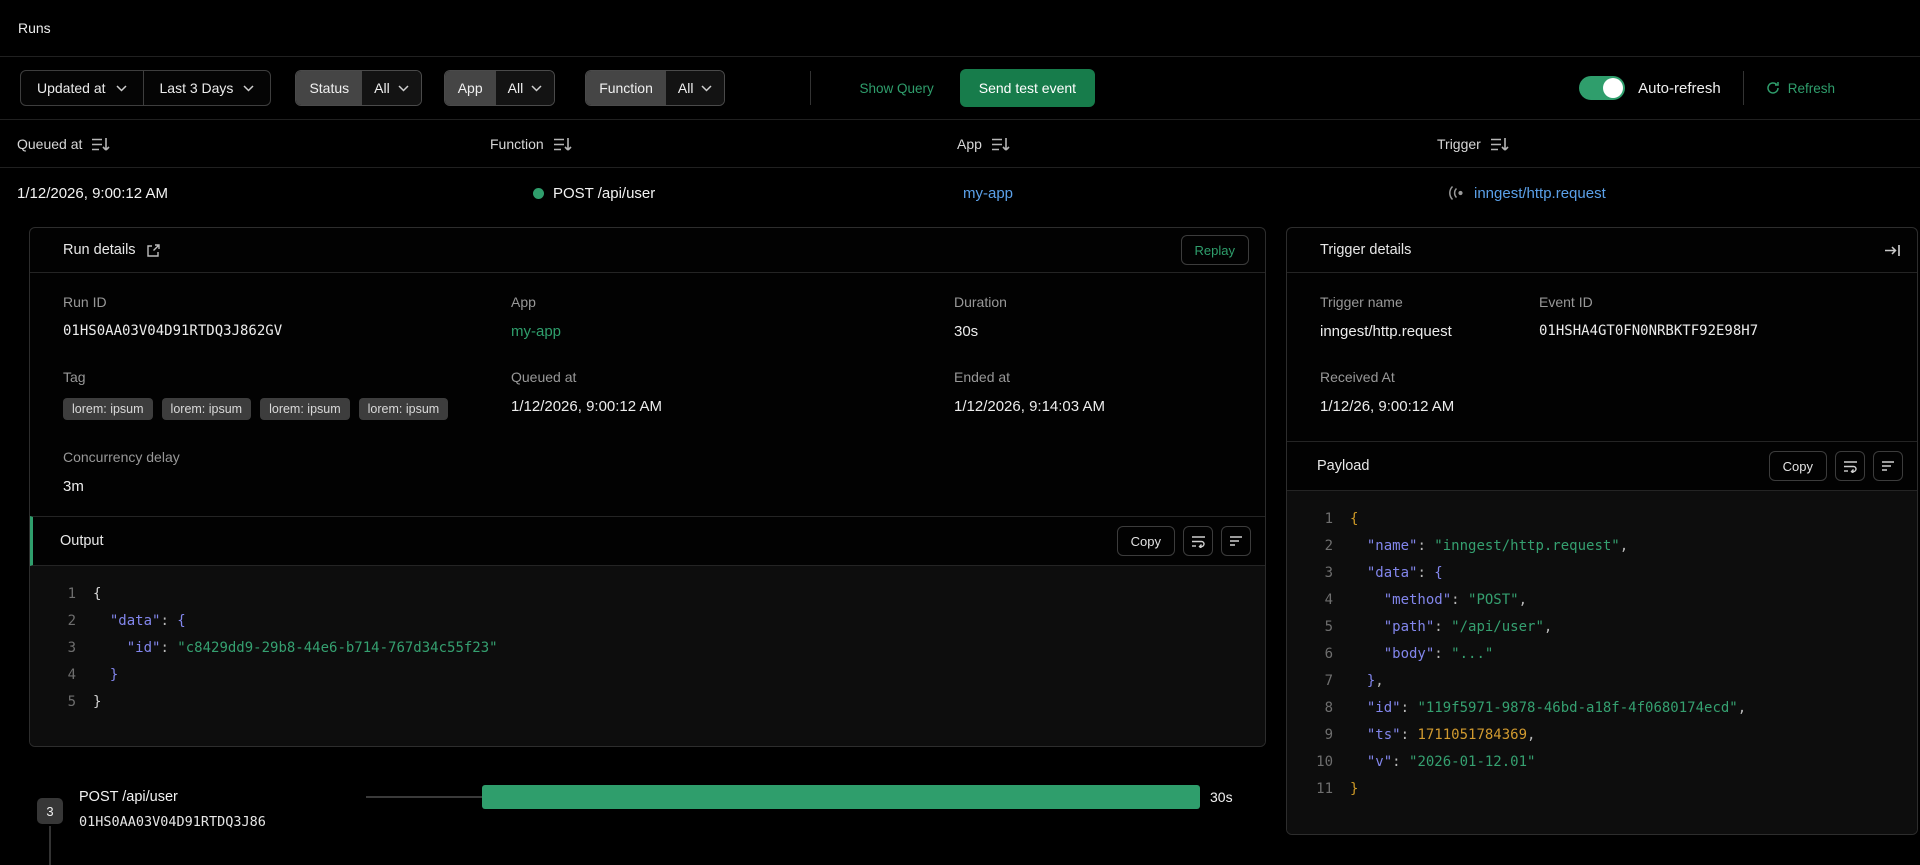 Image resolution: width=1920 pixels, height=865 pixels. Describe the element at coordinates (1324, 762) in the screenshot. I see `line-number: 10` at that location.